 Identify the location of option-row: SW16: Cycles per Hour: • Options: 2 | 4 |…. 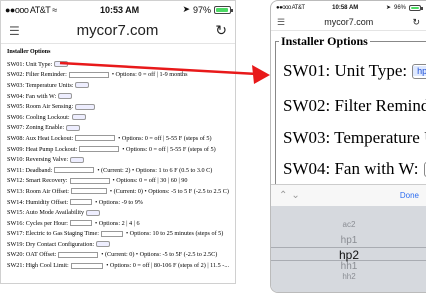
(118, 223).